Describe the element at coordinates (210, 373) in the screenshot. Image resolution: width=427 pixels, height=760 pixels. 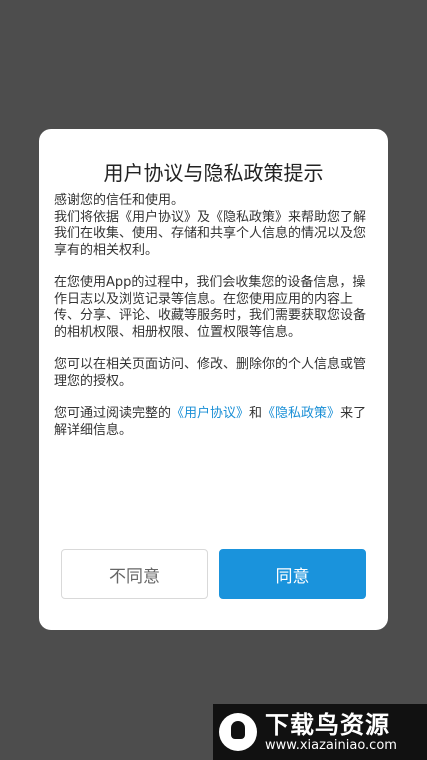
I see `paragraph-manage-info: 您可以在相关页面访问、修改、删除你的个人信息或管理您的授权。` at that location.